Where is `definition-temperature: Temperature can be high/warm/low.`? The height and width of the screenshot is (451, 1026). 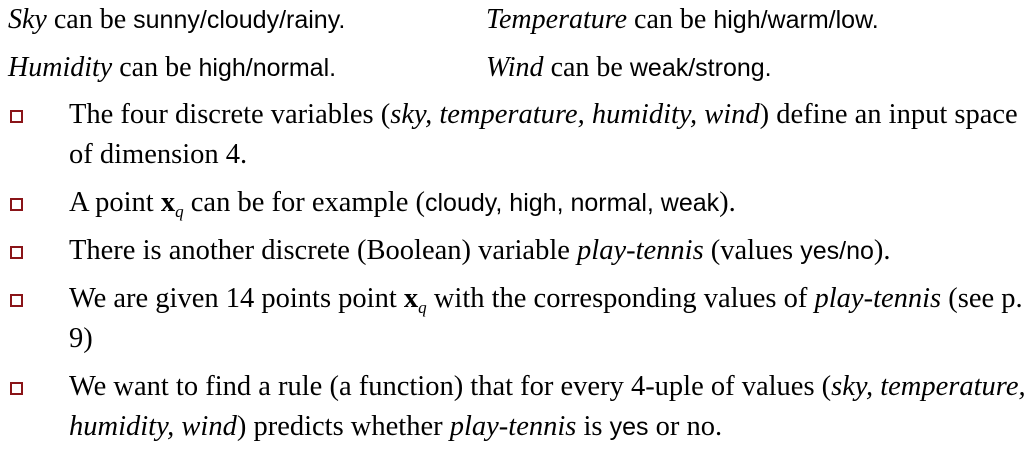
definition-temperature: Temperature can be high/warm/low. is located at coordinates (746, 20).